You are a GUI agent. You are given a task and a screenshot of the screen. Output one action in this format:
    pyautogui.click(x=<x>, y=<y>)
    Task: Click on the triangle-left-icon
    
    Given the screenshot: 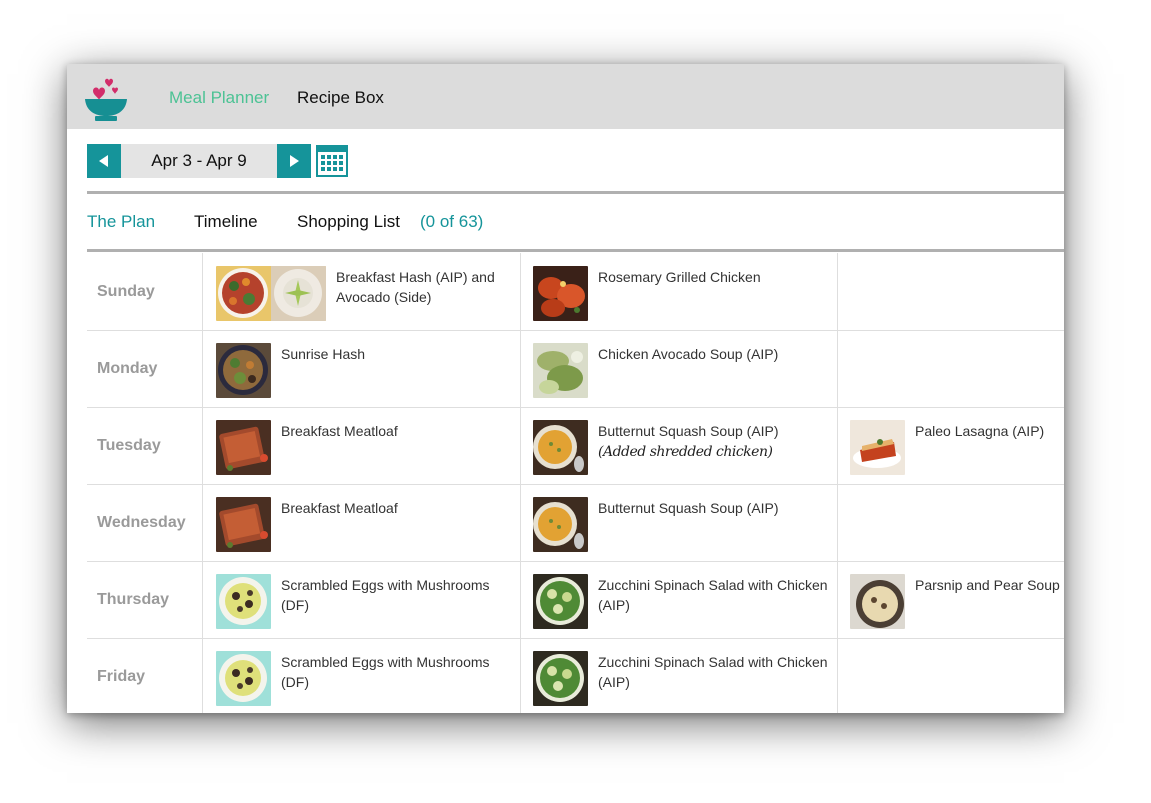 What is the action you would take?
    pyautogui.click(x=103, y=161)
    